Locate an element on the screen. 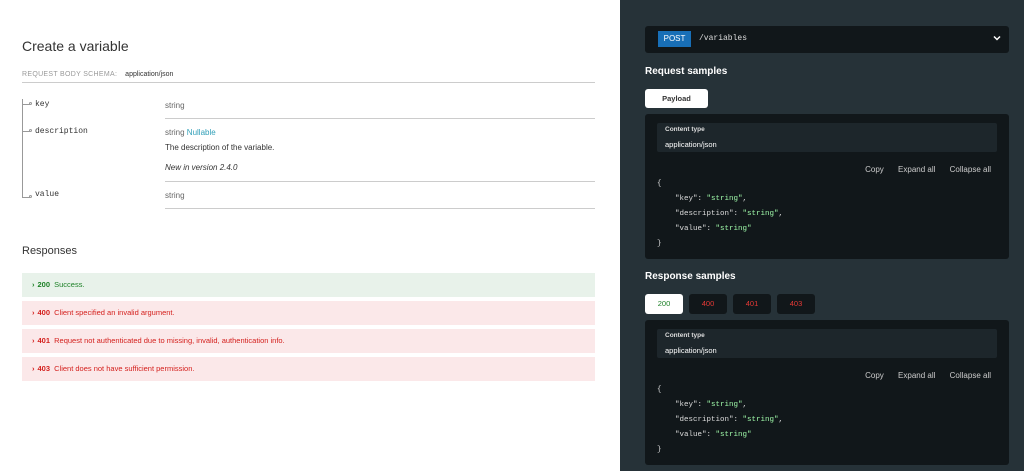  request-samples-title: Request samples is located at coordinates (686, 71).